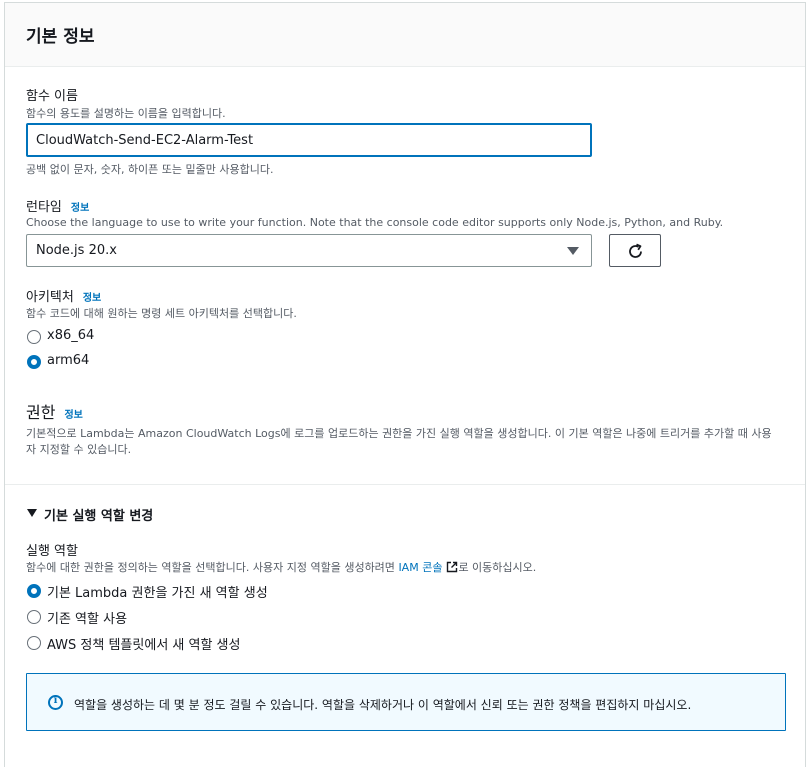  Describe the element at coordinates (98, 514) in the screenshot. I see `change-default-execution-role-expander: 기본 실행 역할 변경` at that location.